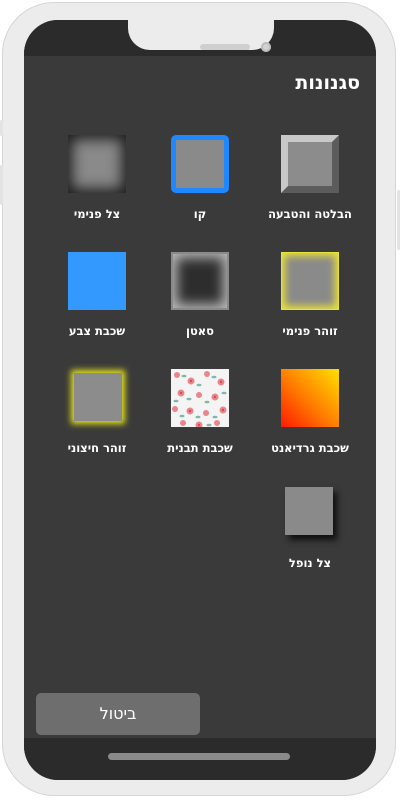 This screenshot has width=400, height=800. Describe the element at coordinates (266, 47) in the screenshot. I see `front-camera` at that location.